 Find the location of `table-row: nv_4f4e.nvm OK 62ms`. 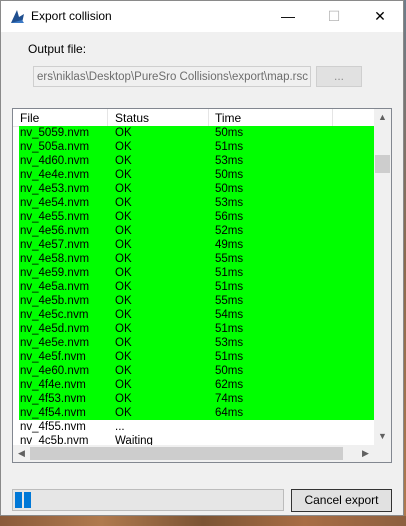

table-row: nv_4f4e.nvm OK 62ms is located at coordinates (196, 385).